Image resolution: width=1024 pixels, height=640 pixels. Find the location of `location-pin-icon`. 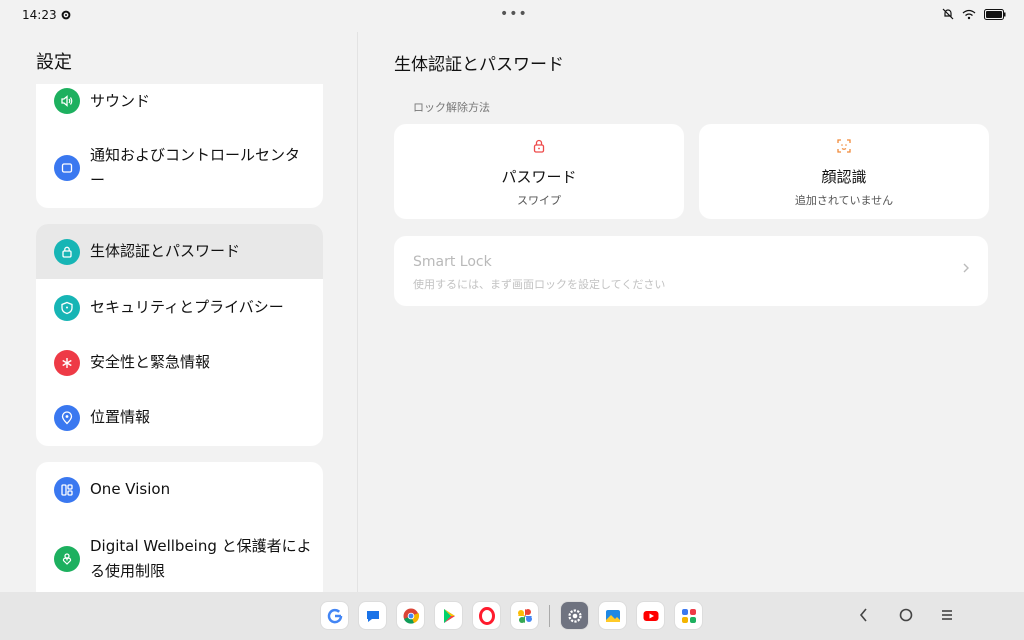

location-pin-icon is located at coordinates (67, 417).